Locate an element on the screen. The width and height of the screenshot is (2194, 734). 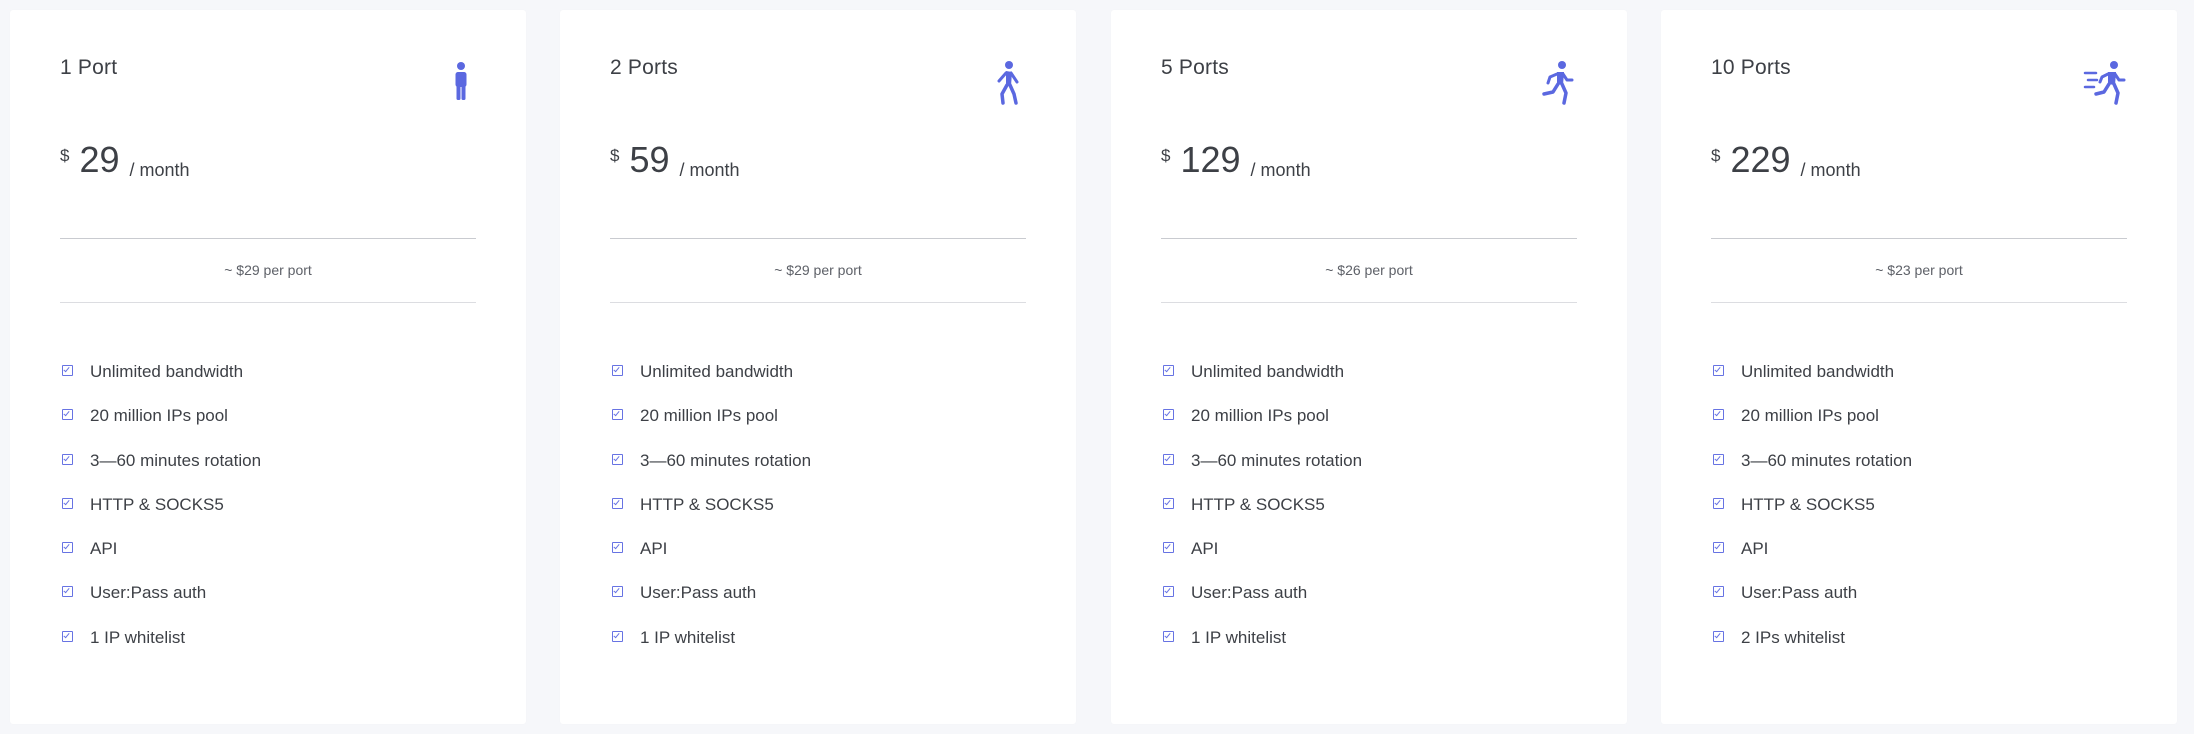
price: $229 / month is located at coordinates (1786, 160).